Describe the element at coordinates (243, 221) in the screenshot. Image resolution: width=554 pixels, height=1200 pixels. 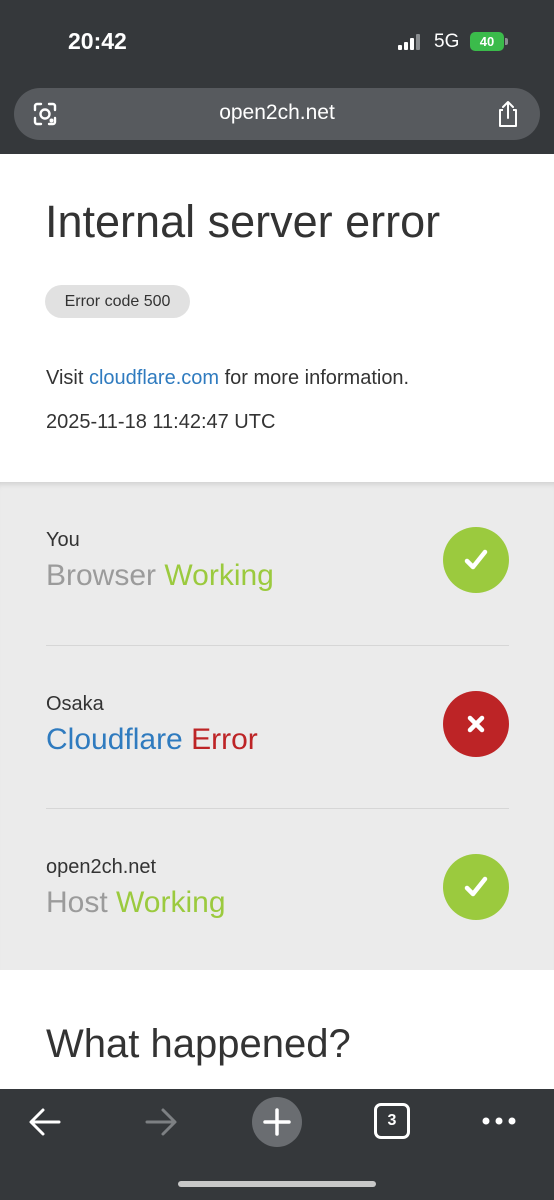
I see `page-title: Internal server error` at that location.